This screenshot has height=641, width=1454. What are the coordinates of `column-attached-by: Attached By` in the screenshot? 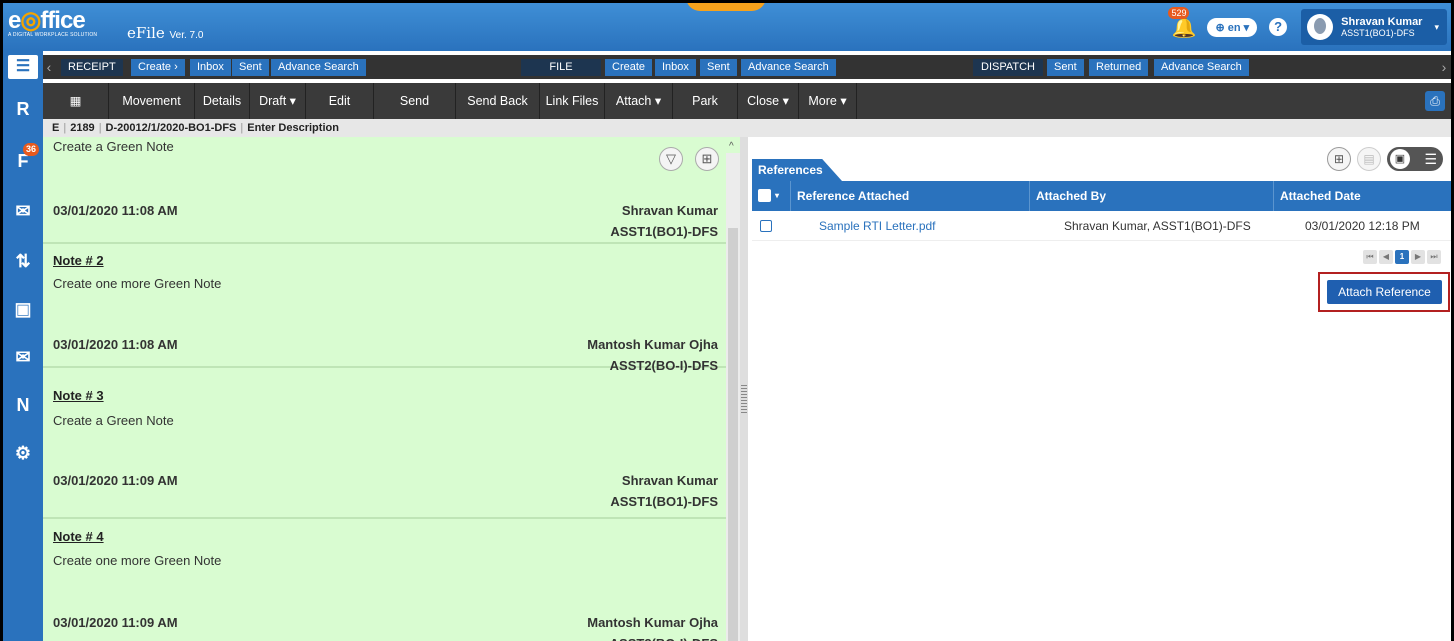 It's located at (1151, 196).